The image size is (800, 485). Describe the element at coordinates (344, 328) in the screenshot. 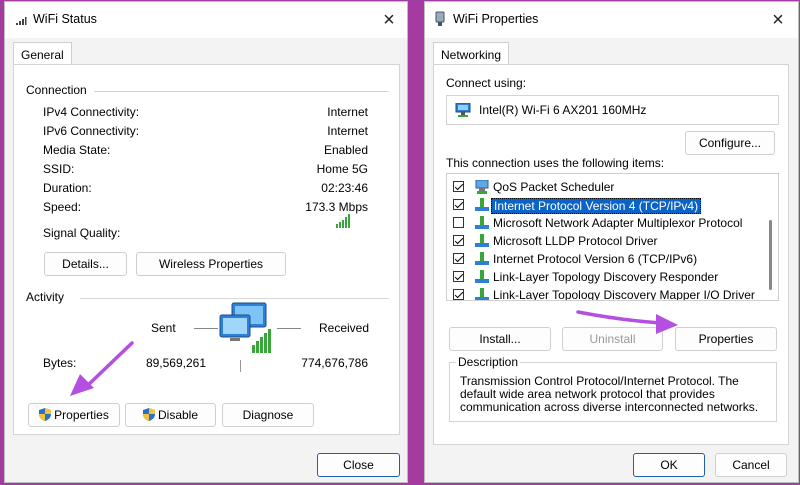

I see `received-label: Received` at that location.